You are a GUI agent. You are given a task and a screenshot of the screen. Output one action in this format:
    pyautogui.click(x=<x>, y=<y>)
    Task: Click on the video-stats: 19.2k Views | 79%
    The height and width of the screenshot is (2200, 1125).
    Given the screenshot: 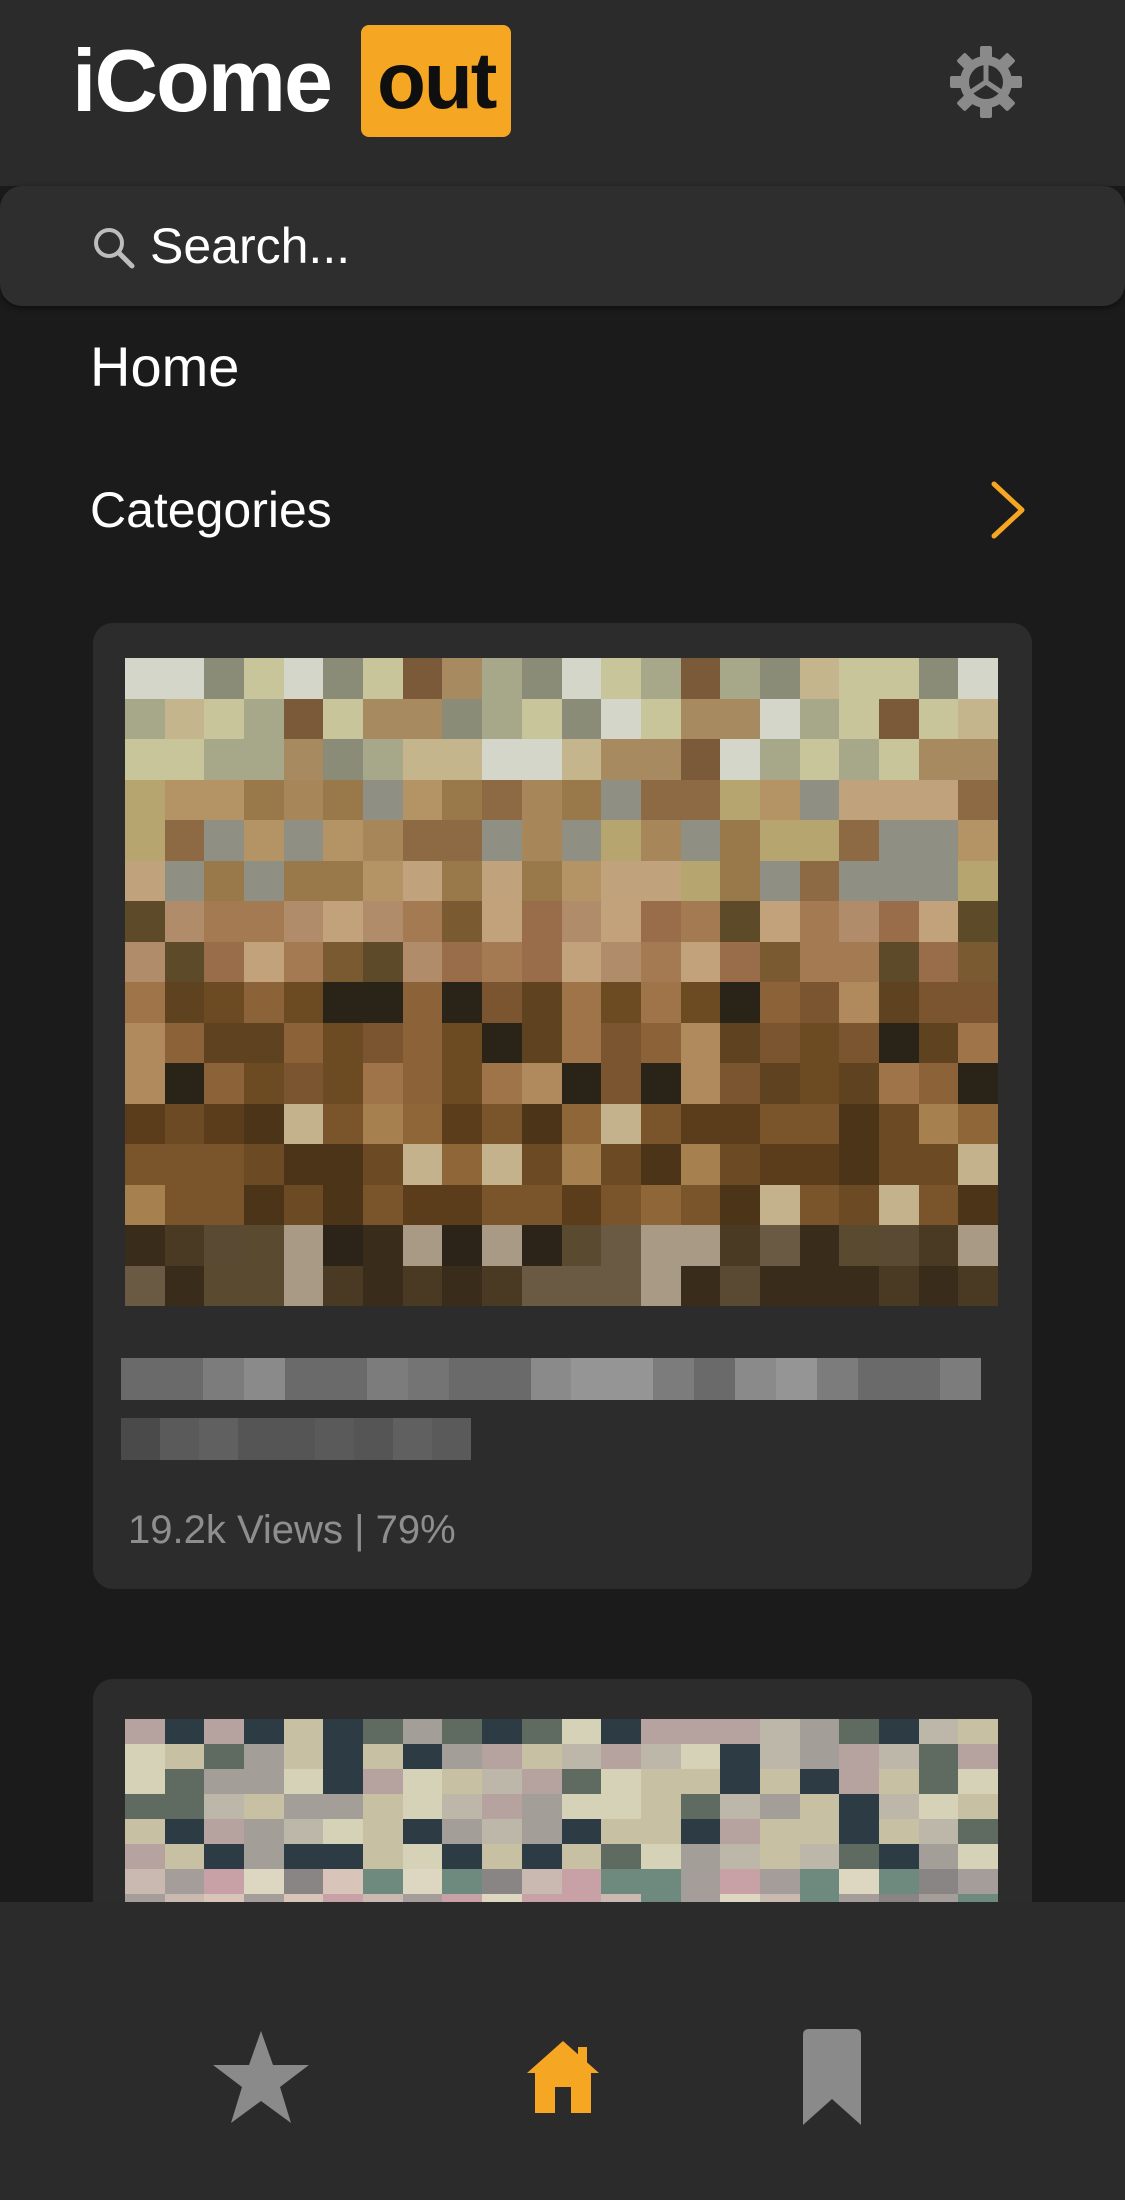 What is the action you would take?
    pyautogui.click(x=292, y=1530)
    